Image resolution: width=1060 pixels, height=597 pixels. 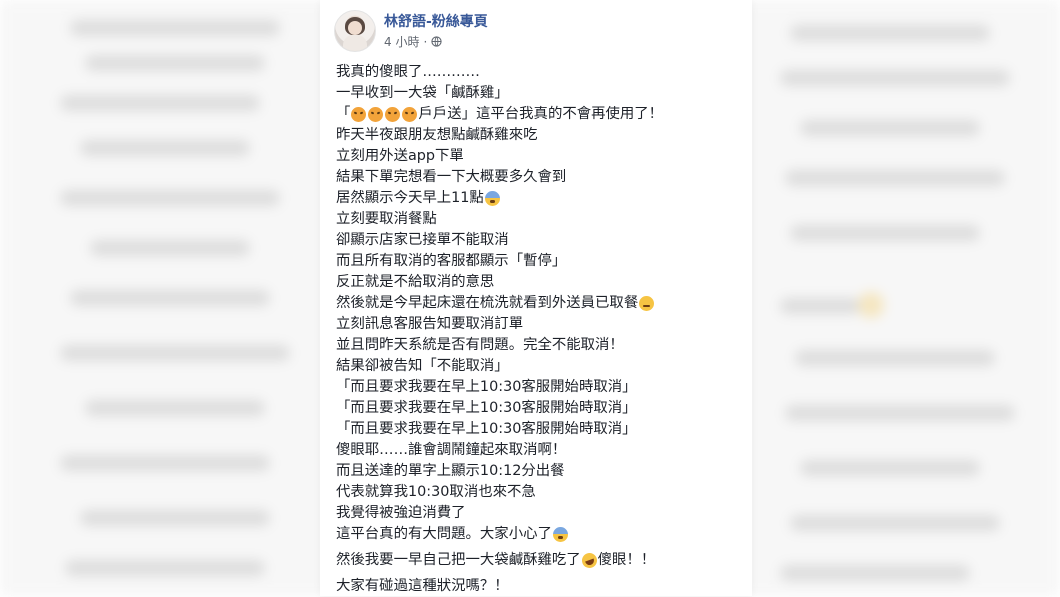 What do you see at coordinates (436, 492) in the screenshot?
I see `post-line: 代表就算我10:30取消也來不急` at bounding box center [436, 492].